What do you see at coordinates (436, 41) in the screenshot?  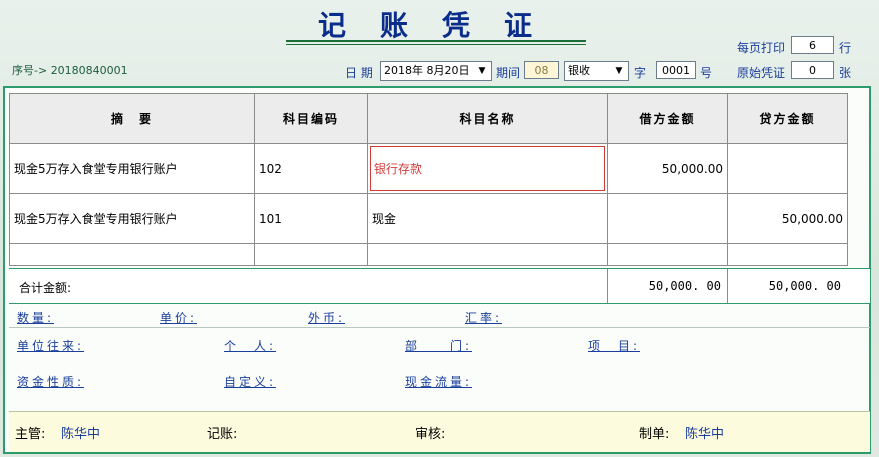 I see `title-underline` at bounding box center [436, 41].